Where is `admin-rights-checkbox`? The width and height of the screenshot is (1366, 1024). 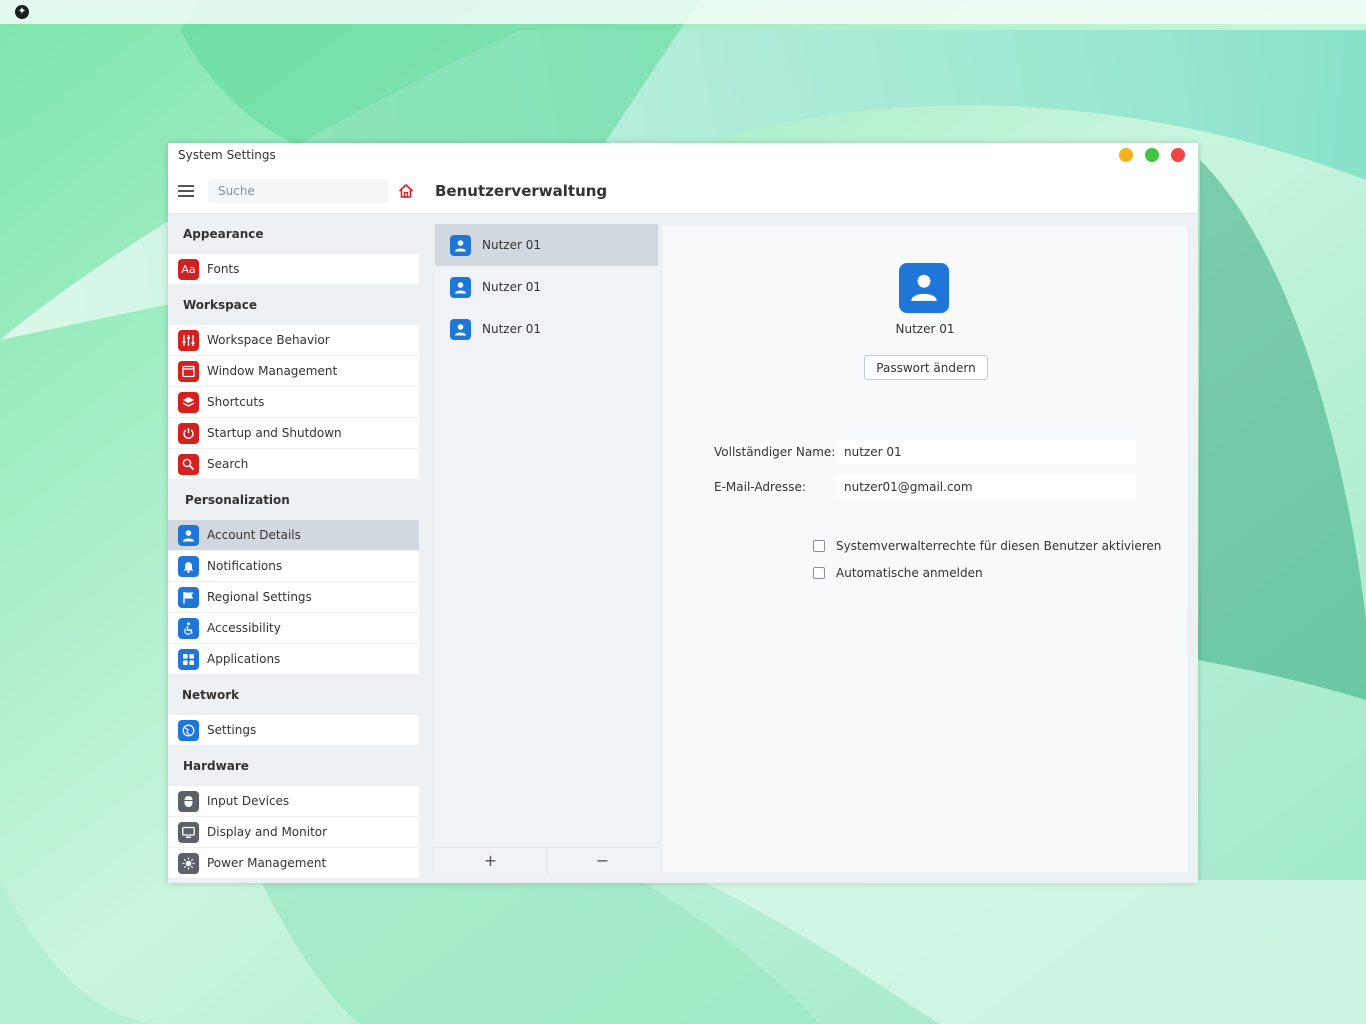
admin-rights-checkbox is located at coordinates (819, 546).